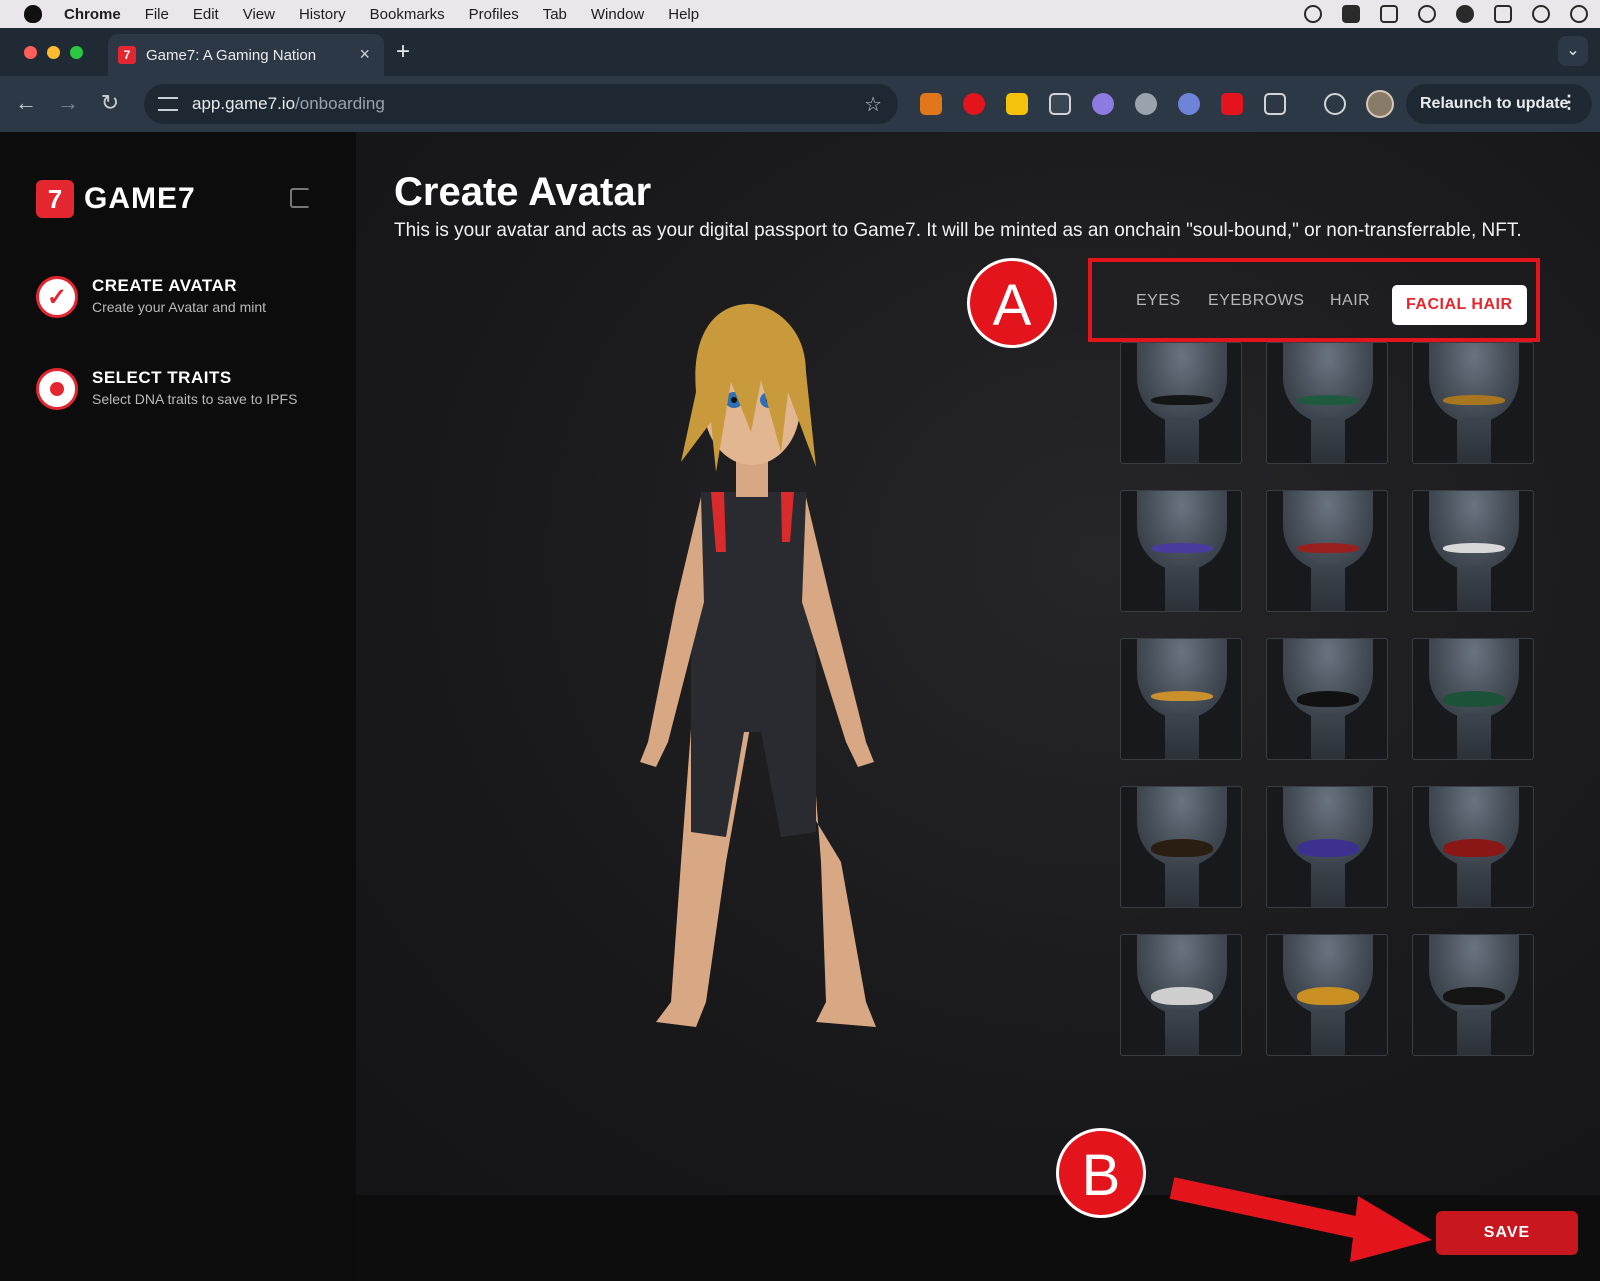  What do you see at coordinates (974, 104) in the screenshot?
I see `adblock-extension-icon` at bounding box center [974, 104].